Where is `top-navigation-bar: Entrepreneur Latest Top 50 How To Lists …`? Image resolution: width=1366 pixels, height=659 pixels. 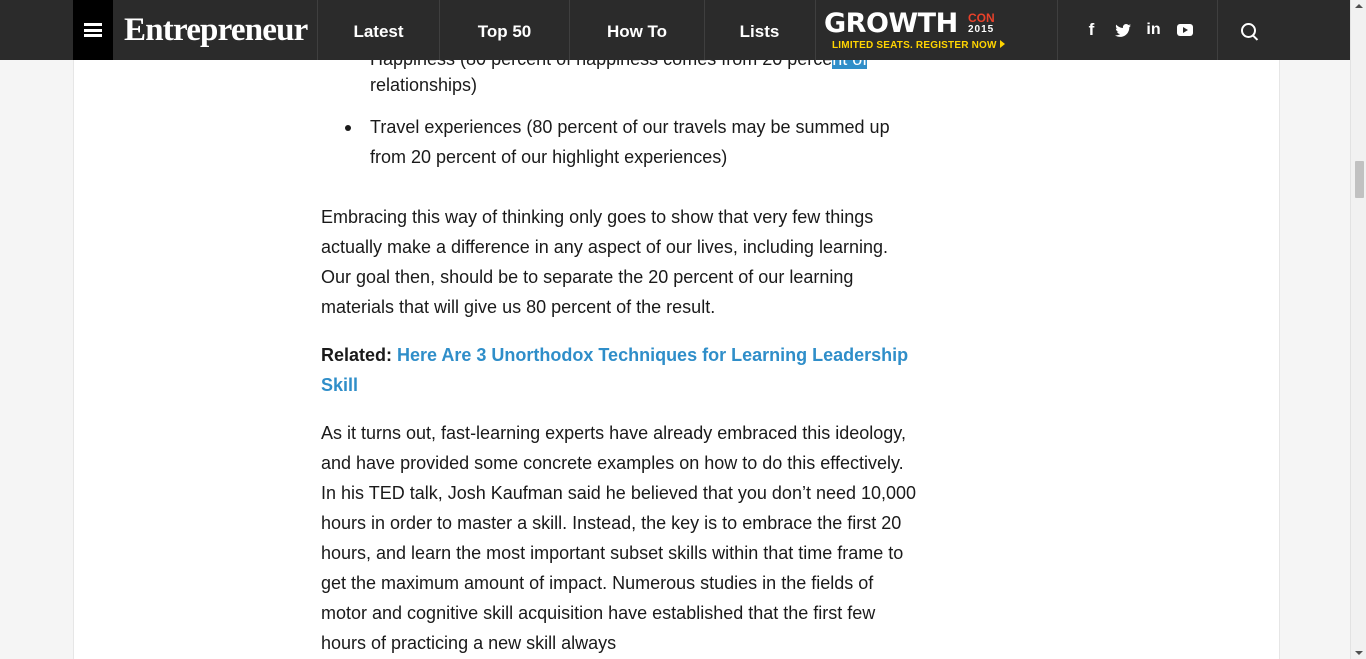
top-navigation-bar: Entrepreneur Latest Top 50 How To Lists … is located at coordinates (675, 30).